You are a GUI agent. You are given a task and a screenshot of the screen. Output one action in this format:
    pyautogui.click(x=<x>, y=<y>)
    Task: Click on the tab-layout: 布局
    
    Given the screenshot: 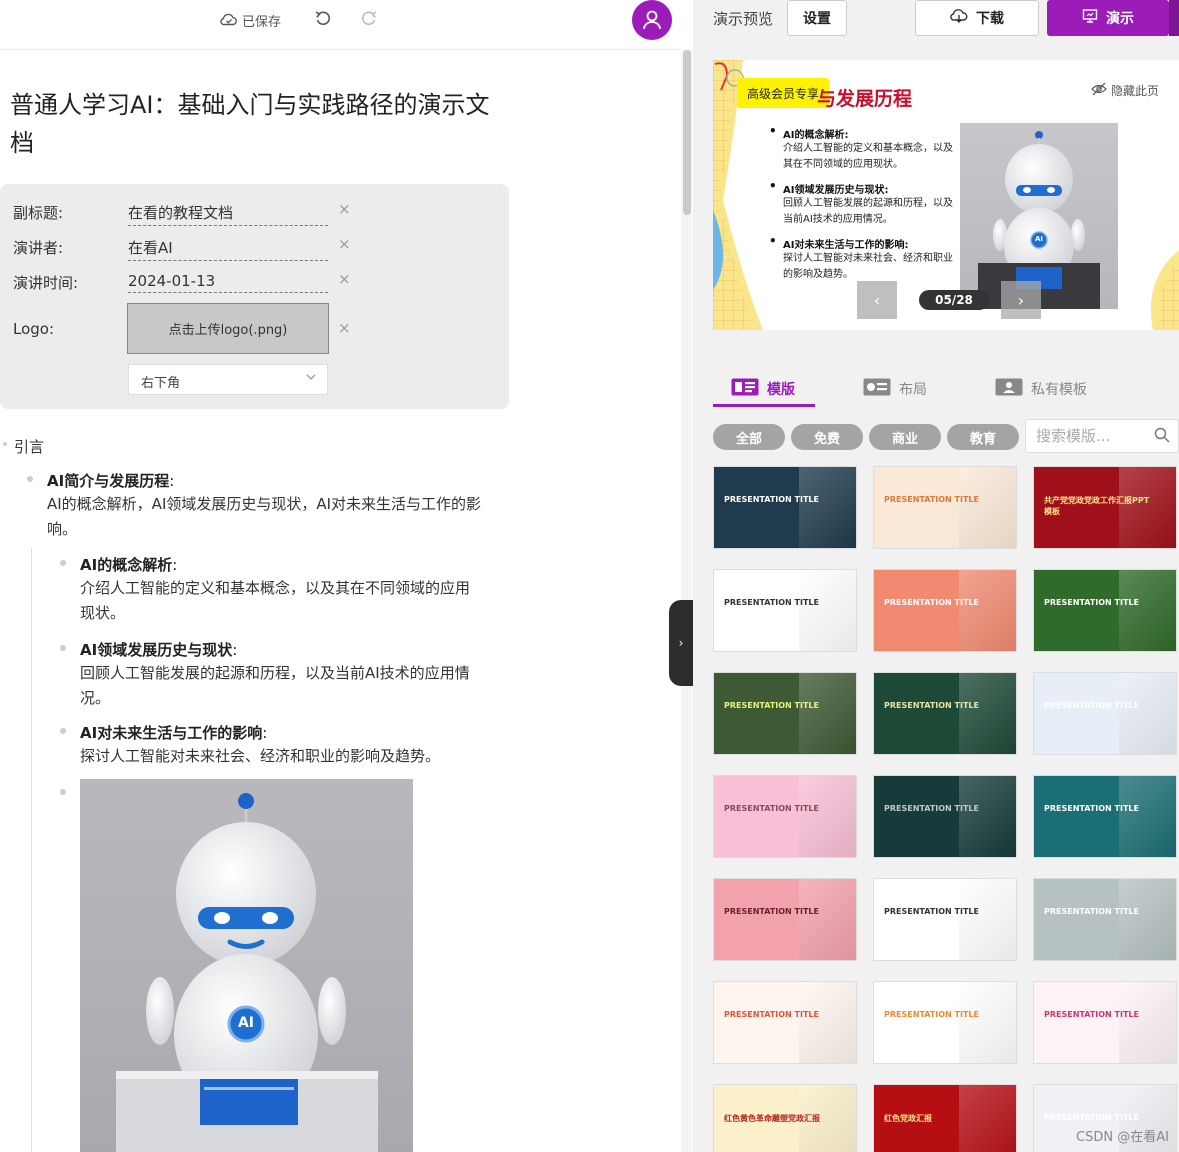 What is the action you would take?
    pyautogui.click(x=895, y=389)
    